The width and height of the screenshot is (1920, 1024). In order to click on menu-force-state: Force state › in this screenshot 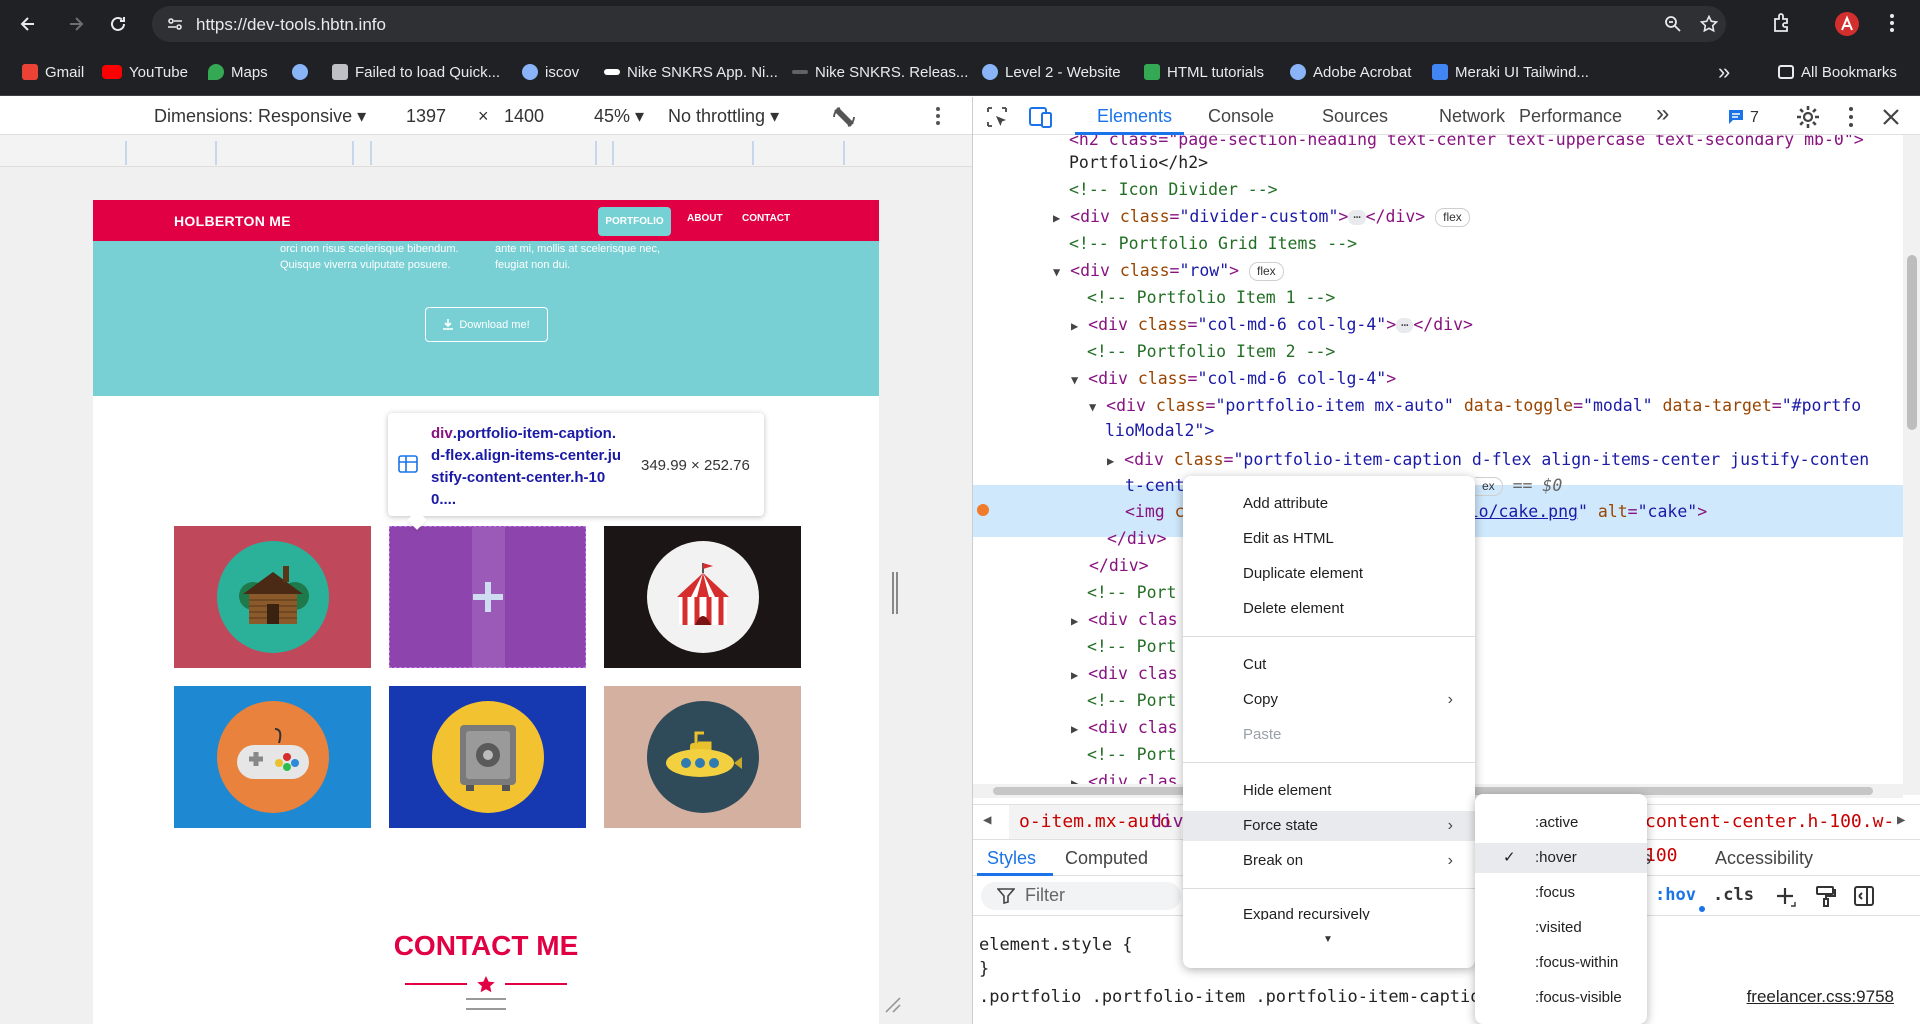, I will do `click(1329, 826)`.